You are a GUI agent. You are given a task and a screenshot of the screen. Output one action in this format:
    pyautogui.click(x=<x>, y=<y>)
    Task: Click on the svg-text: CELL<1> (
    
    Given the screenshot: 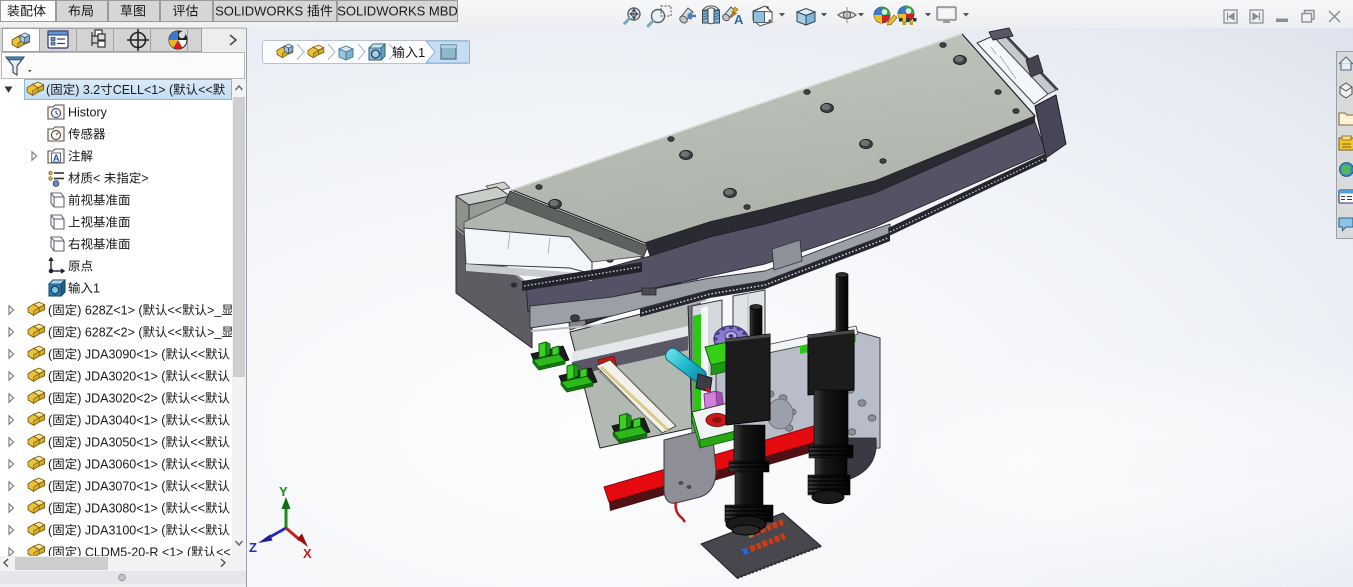 What is the action you would take?
    pyautogui.click(x=143, y=90)
    